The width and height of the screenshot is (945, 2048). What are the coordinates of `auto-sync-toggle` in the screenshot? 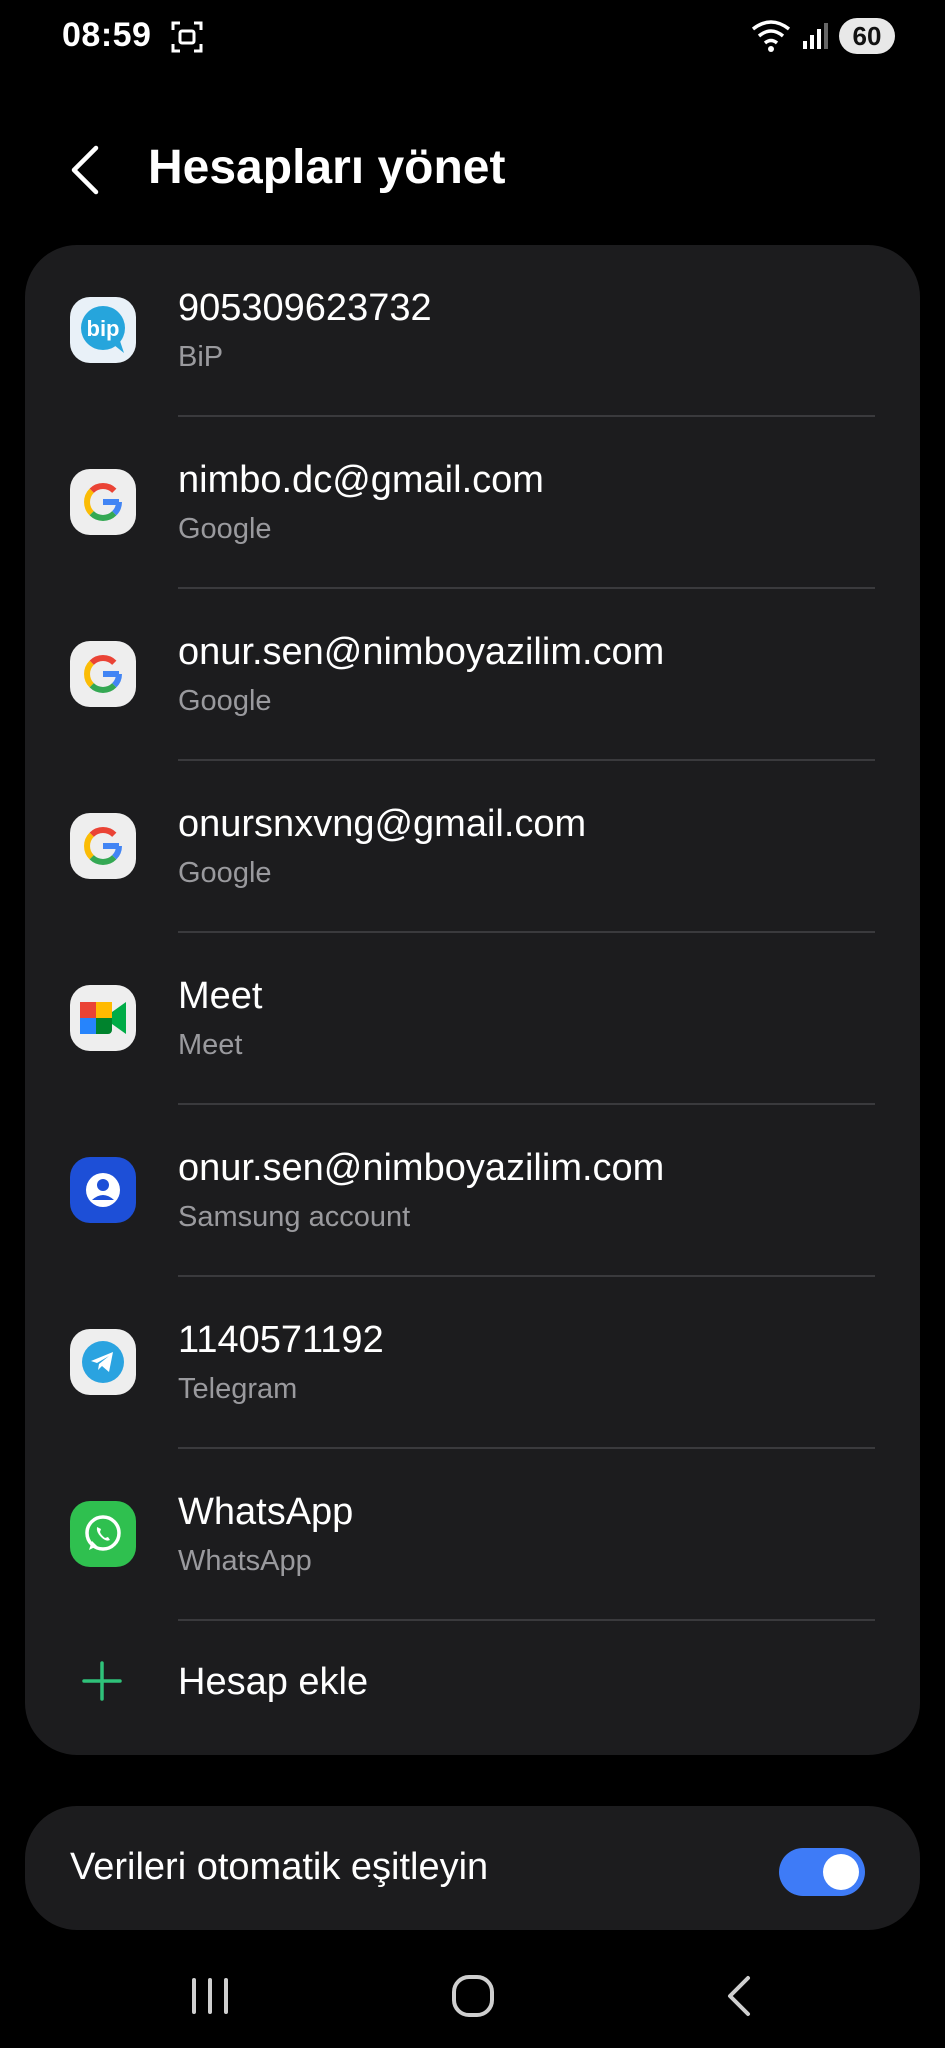 It's located at (822, 1872).